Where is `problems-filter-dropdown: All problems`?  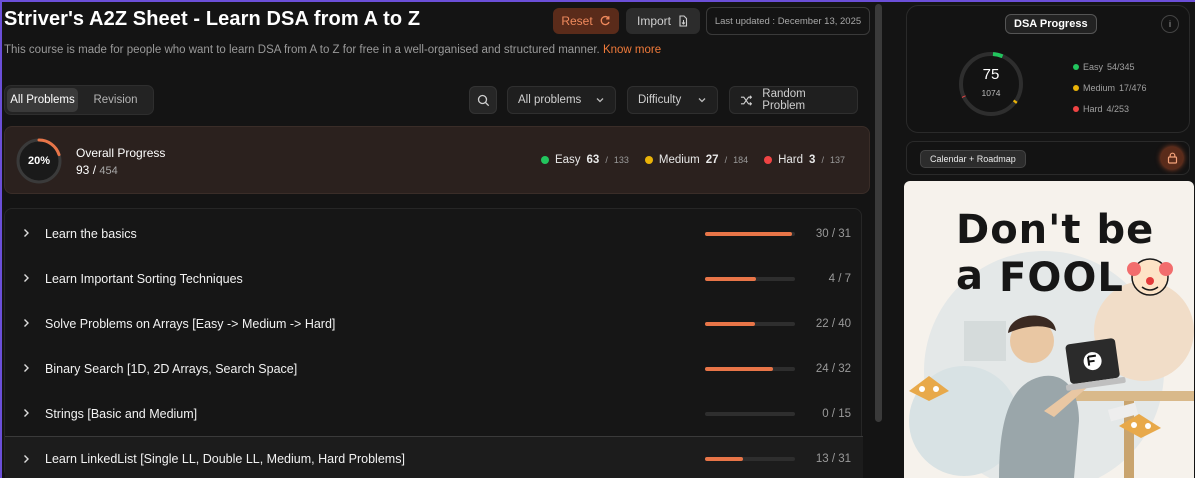 problems-filter-dropdown: All problems is located at coordinates (561, 100).